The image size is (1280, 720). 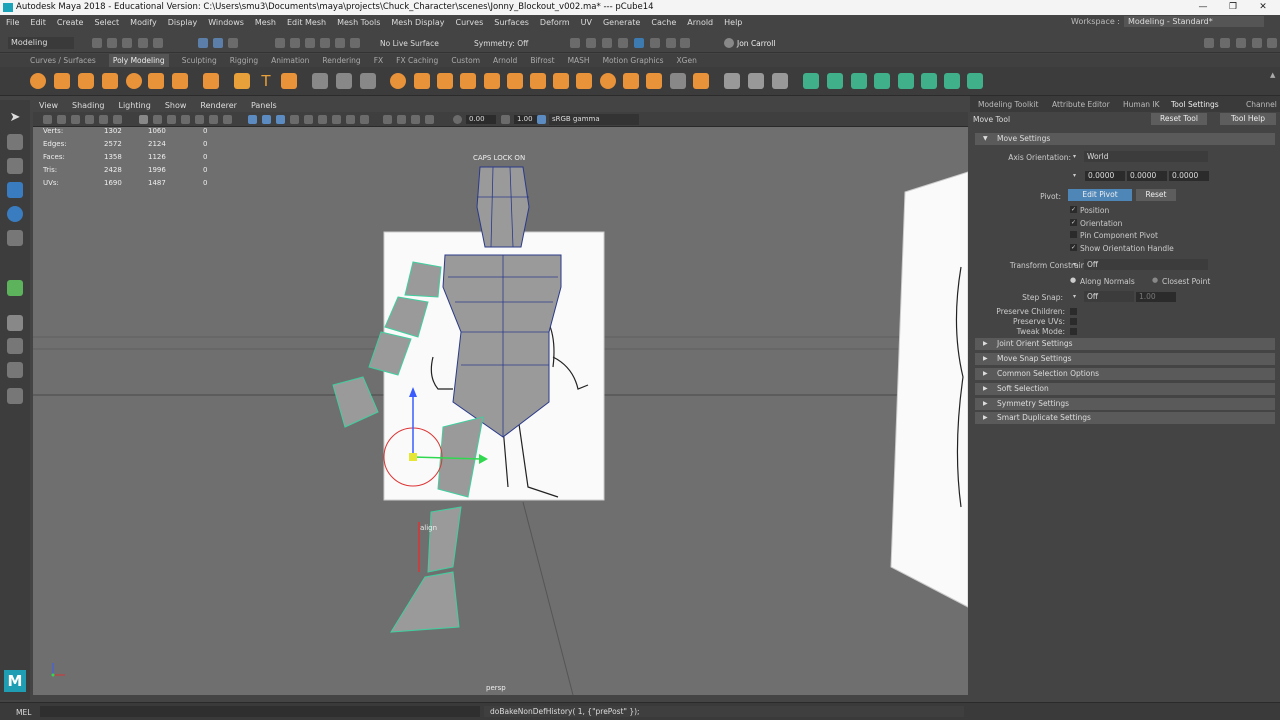 I want to click on shelf-tab-motion-graphics: Motion Graphics, so click(x=633, y=60).